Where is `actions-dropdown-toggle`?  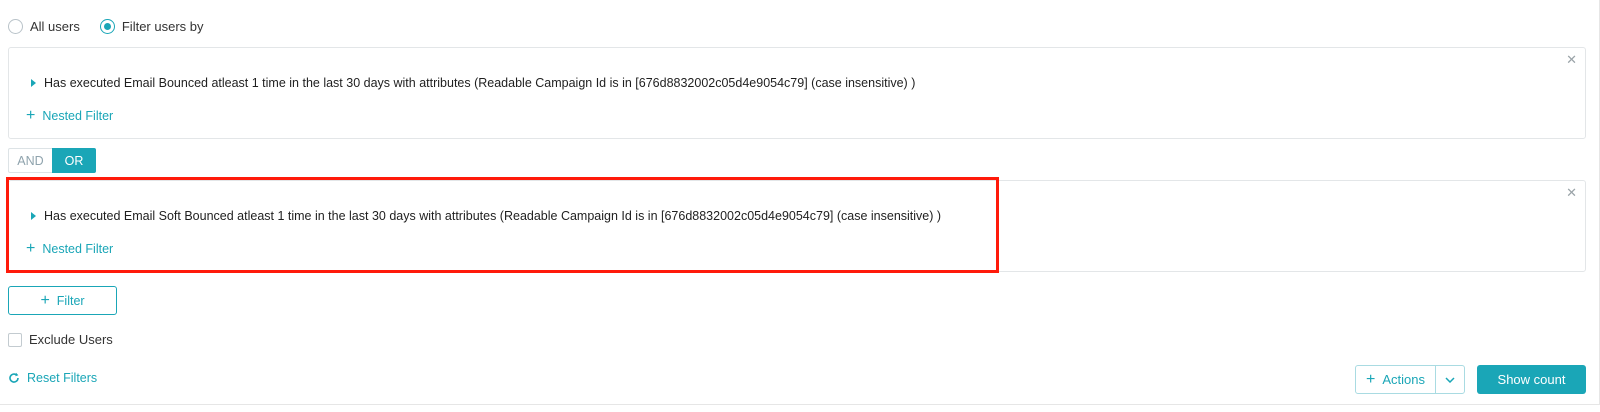 actions-dropdown-toggle is located at coordinates (1449, 379).